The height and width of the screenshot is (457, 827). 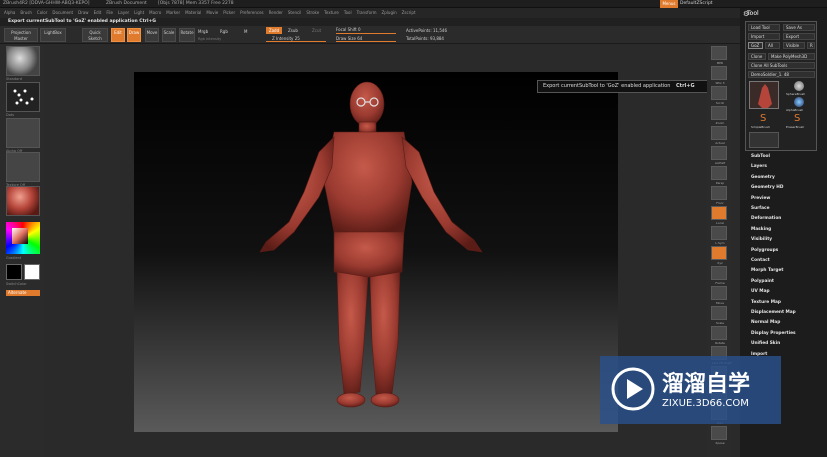 I want to click on tool-menu-display-properties: Display Properties, so click(x=773, y=333).